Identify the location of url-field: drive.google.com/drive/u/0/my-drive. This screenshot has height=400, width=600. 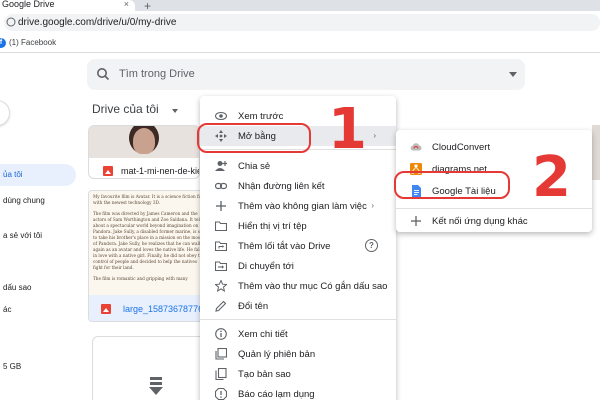
(302, 22).